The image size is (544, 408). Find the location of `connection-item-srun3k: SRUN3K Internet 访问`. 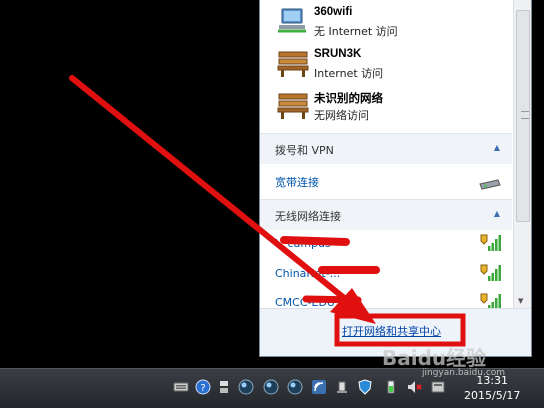

connection-item-srun3k: SRUN3K Internet 访问 is located at coordinates (386, 63).